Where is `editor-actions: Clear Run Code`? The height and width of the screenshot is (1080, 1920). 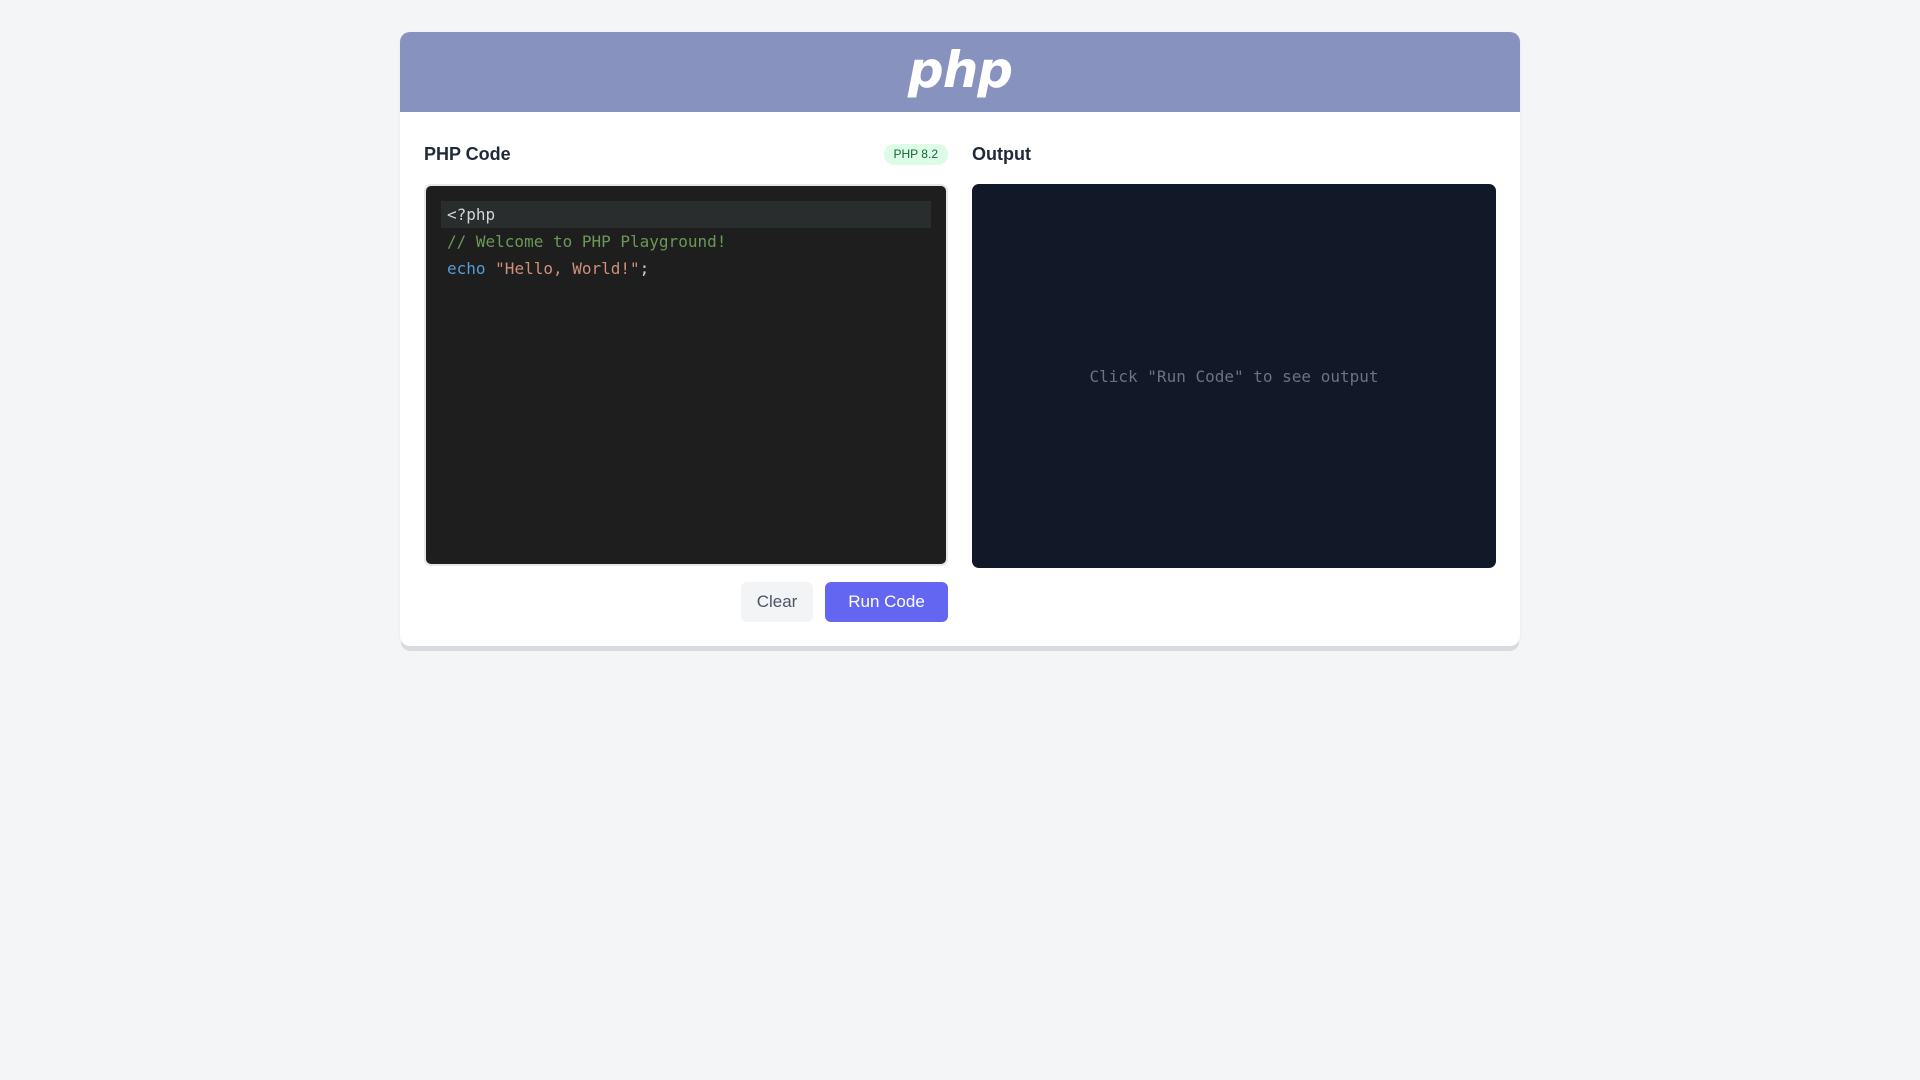 editor-actions: Clear Run Code is located at coordinates (686, 602).